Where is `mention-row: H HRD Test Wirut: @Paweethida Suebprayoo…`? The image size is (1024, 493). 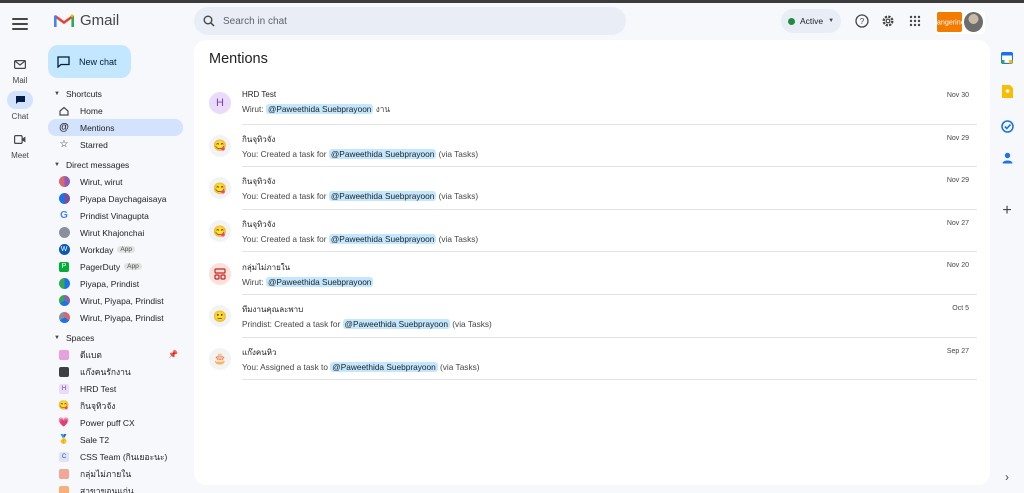 mention-row: H HRD Test Wirut: @Paweethida Suebprayoo… is located at coordinates (593, 103).